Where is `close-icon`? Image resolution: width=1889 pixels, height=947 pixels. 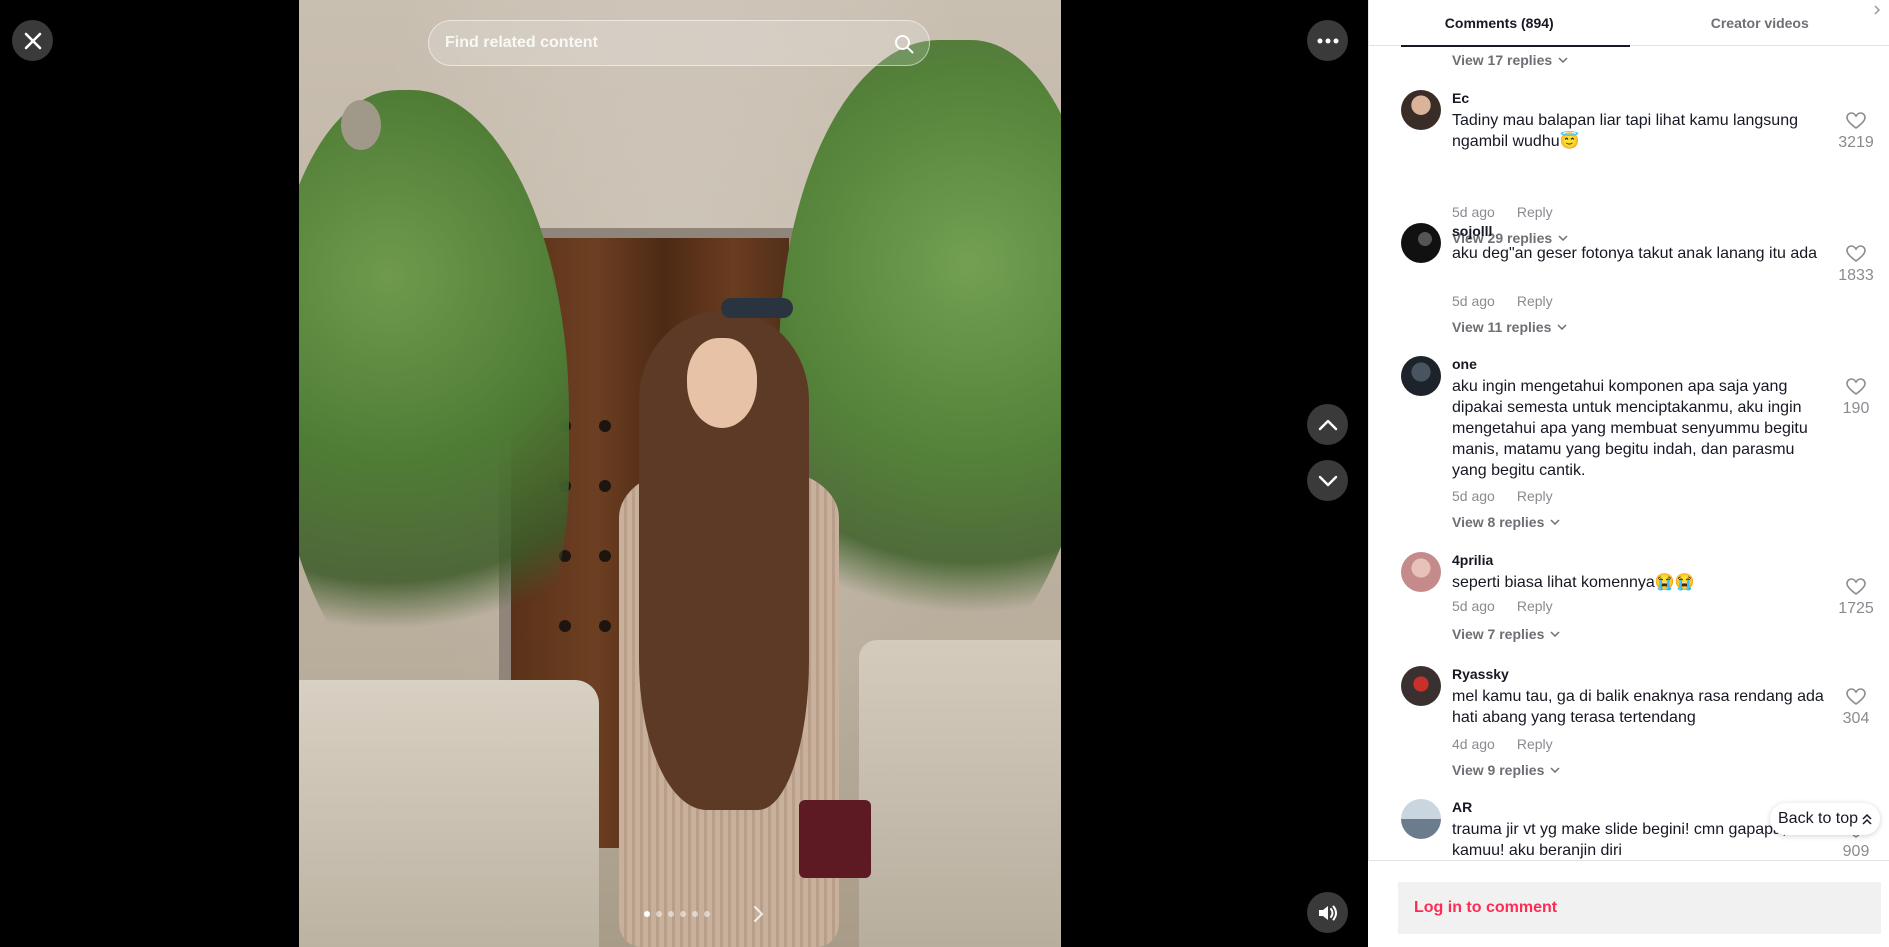 close-icon is located at coordinates (32, 40).